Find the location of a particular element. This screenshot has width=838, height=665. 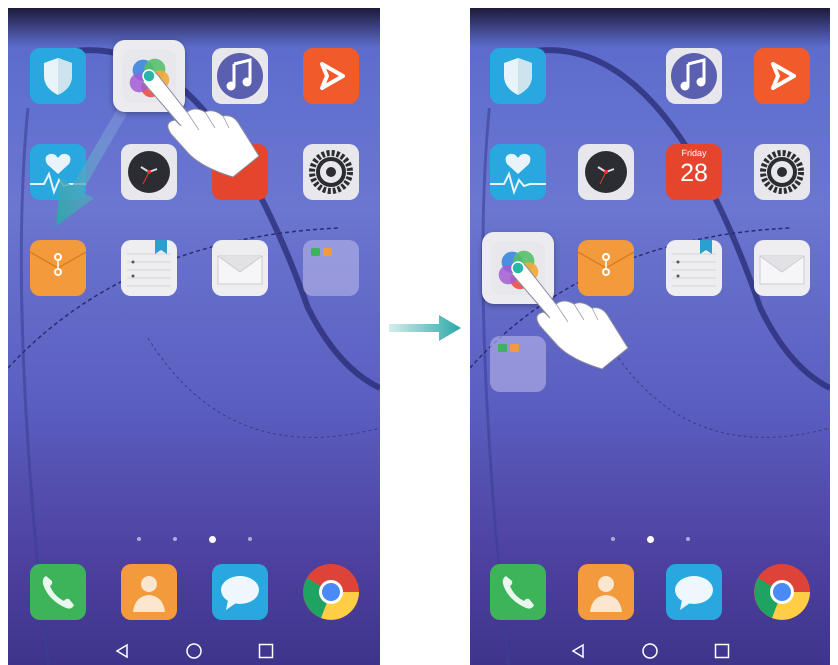

date-text: 28 is located at coordinates (694, 173).